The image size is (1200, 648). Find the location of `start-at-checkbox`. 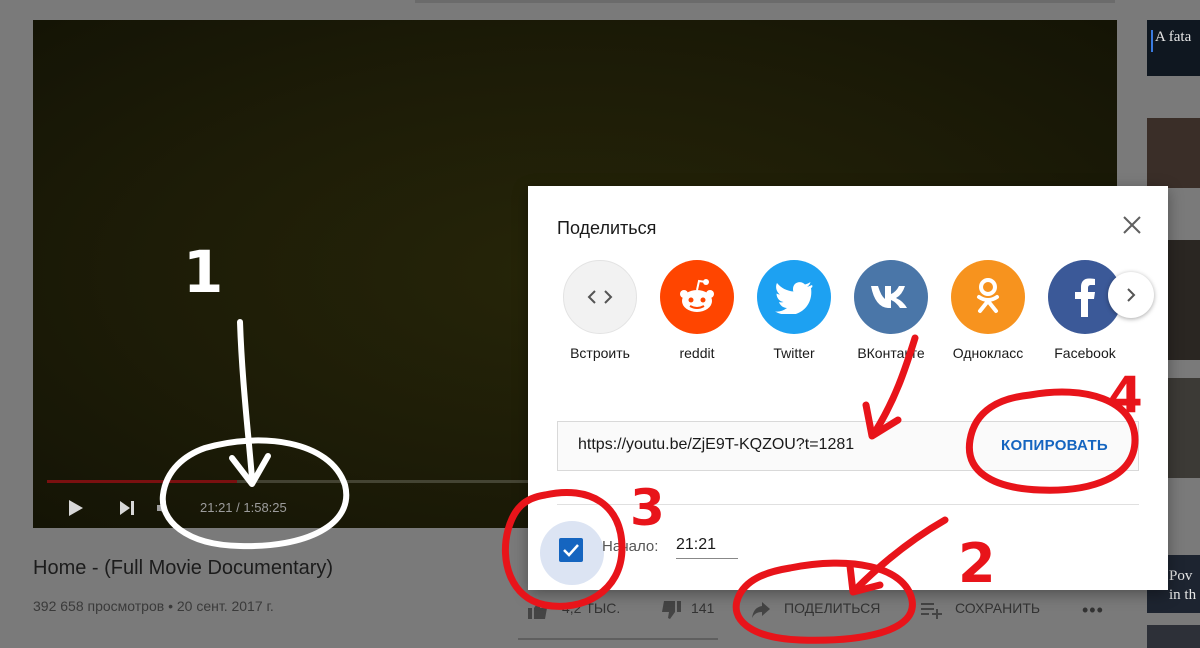

start-at-checkbox is located at coordinates (571, 550).